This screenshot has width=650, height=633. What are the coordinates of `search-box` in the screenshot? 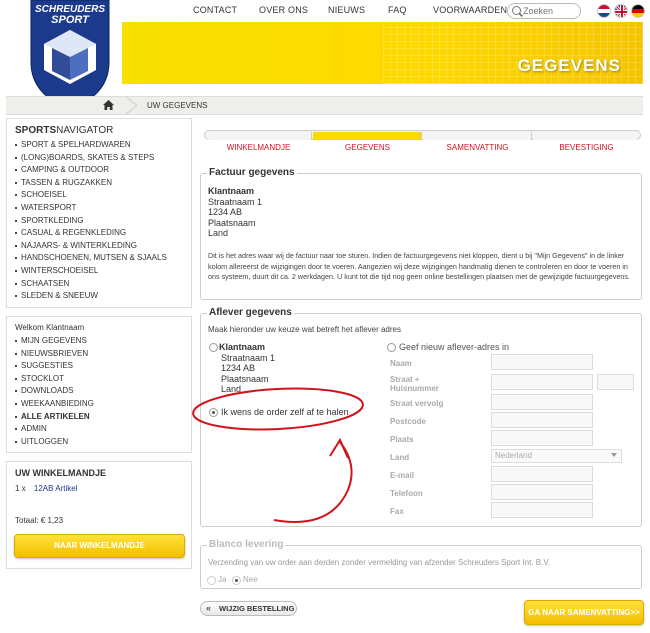 It's located at (544, 11).